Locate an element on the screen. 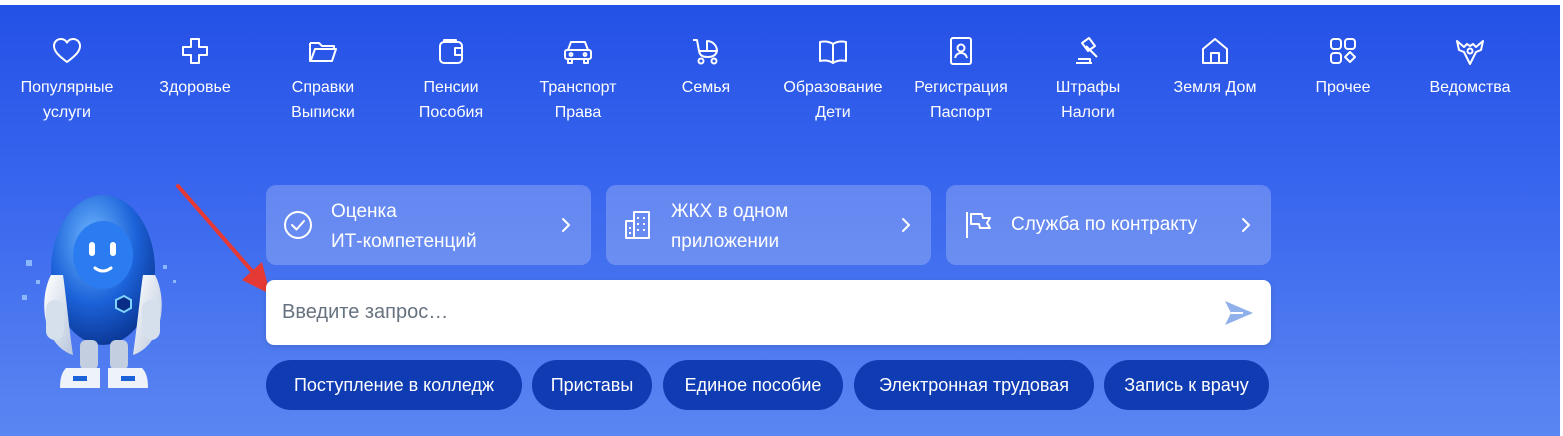 This screenshot has height=436, width=1563. category-label: Пенсии Пособия is located at coordinates (451, 100).